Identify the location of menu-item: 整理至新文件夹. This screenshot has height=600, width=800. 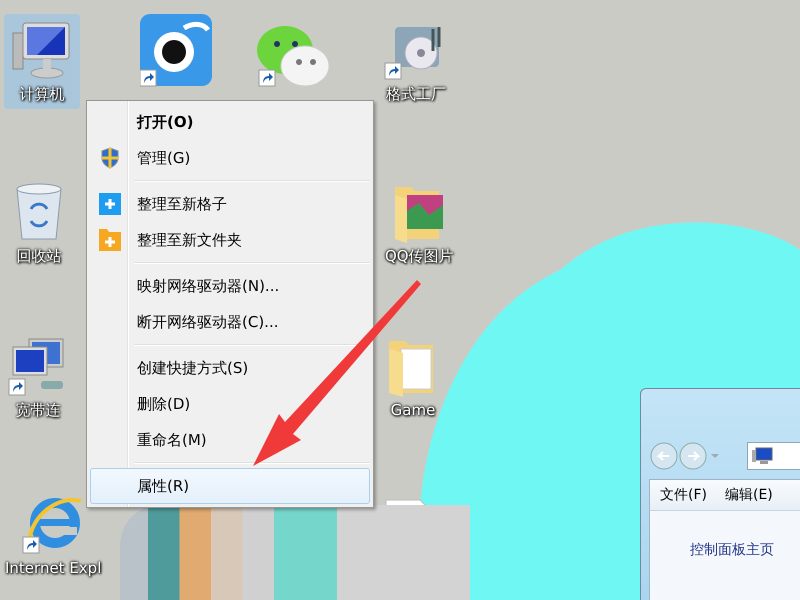
(230, 240).